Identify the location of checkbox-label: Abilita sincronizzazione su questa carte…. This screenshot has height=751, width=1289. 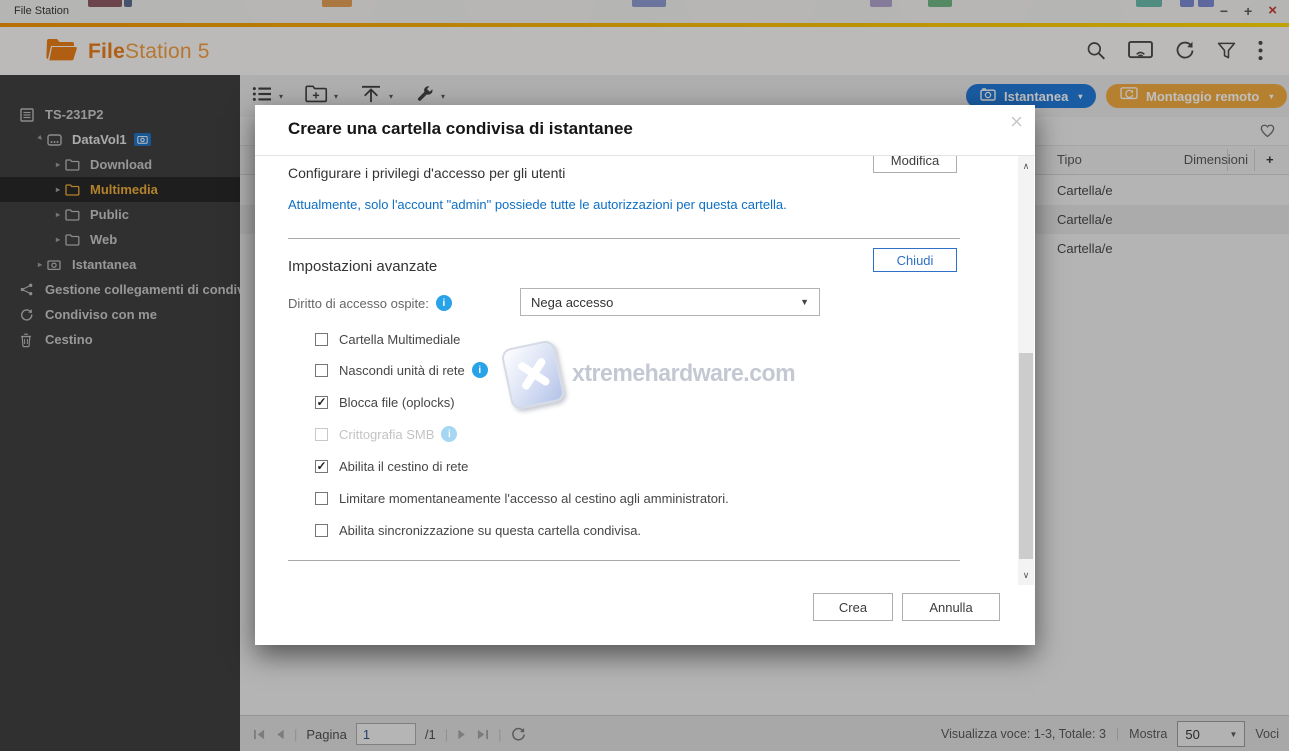
(490, 530).